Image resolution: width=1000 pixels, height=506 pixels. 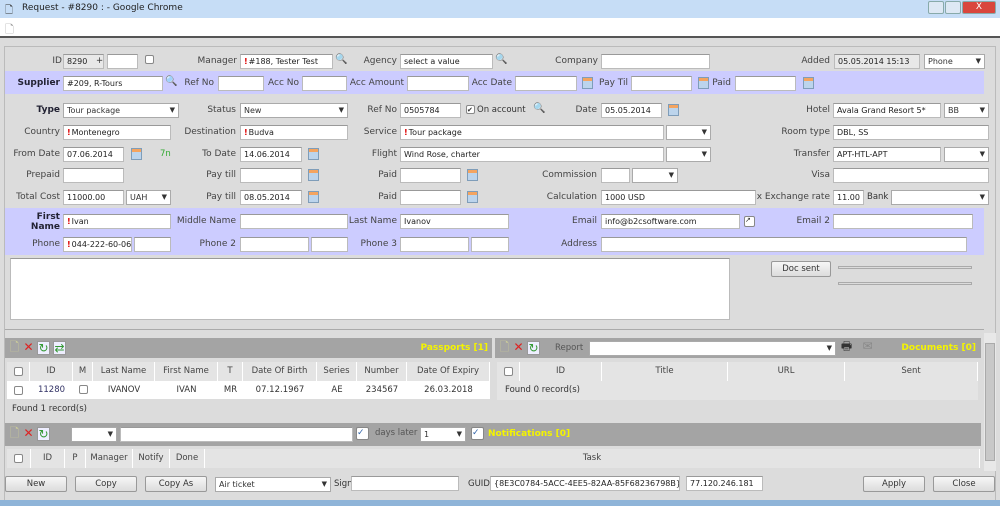 What do you see at coordinates (124, 371) in the screenshot?
I see `passports-column-header: Last Name` at bounding box center [124, 371].